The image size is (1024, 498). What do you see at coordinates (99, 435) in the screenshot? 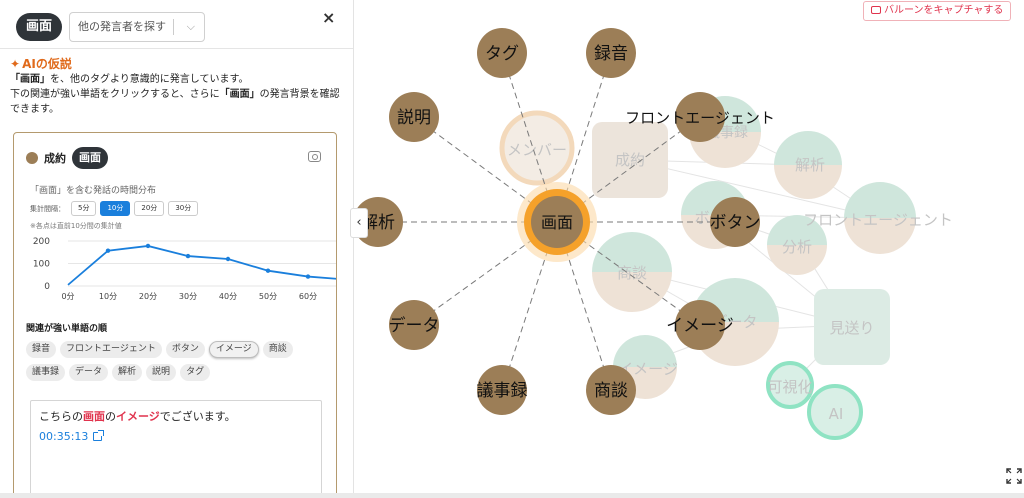
I see `external-link-icon` at bounding box center [99, 435].